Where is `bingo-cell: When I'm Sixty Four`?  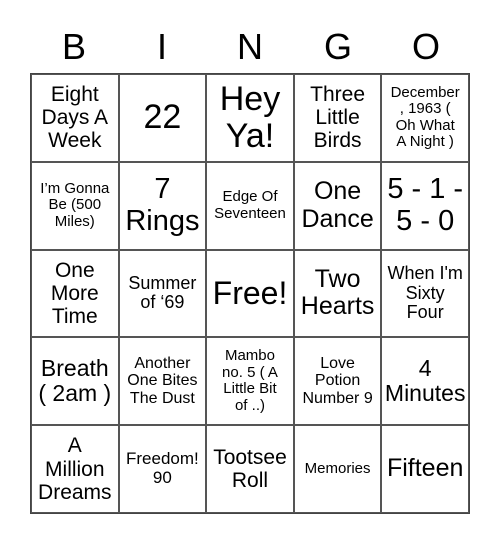
bingo-cell: When I'm Sixty Four is located at coordinates (425, 293).